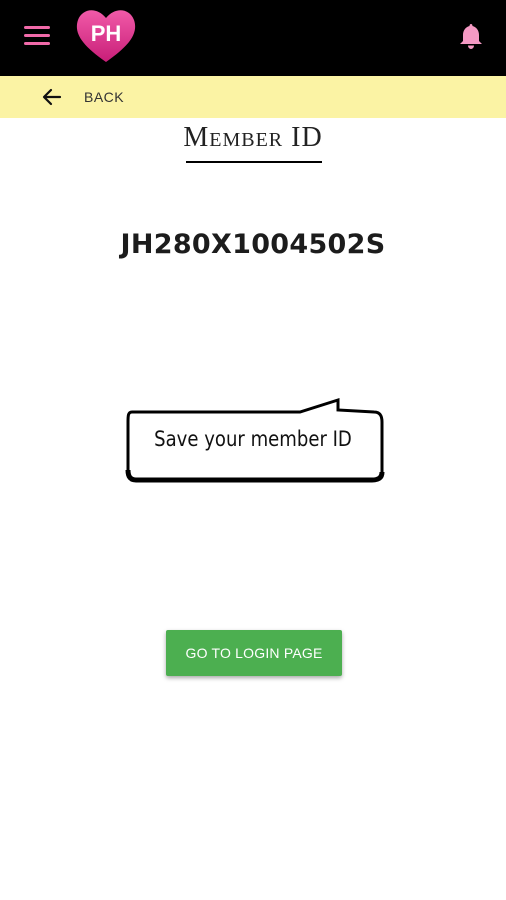  I want to click on back-bar: BACK, so click(253, 97).